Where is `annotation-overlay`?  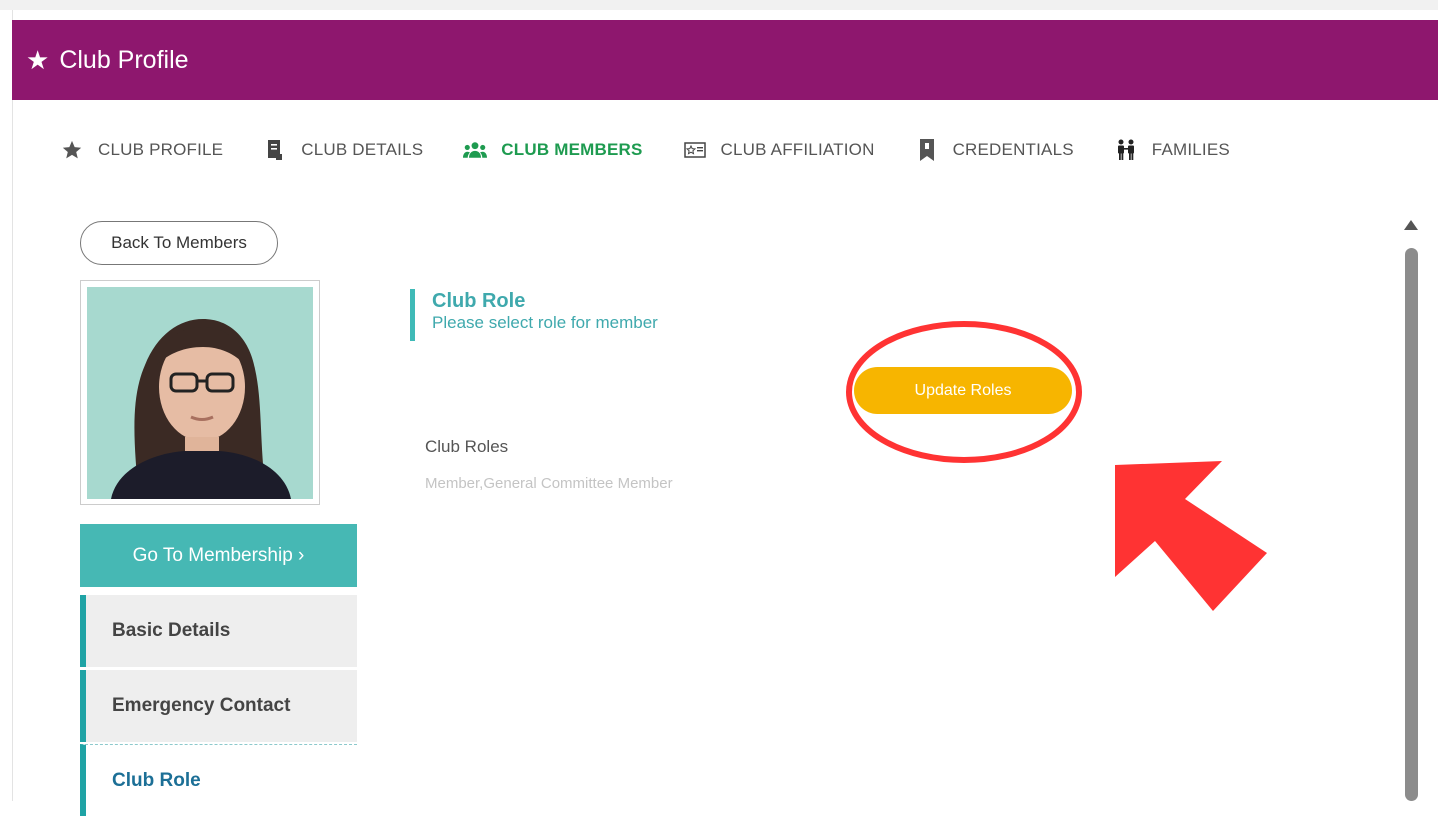
annotation-overlay is located at coordinates (1056, 466).